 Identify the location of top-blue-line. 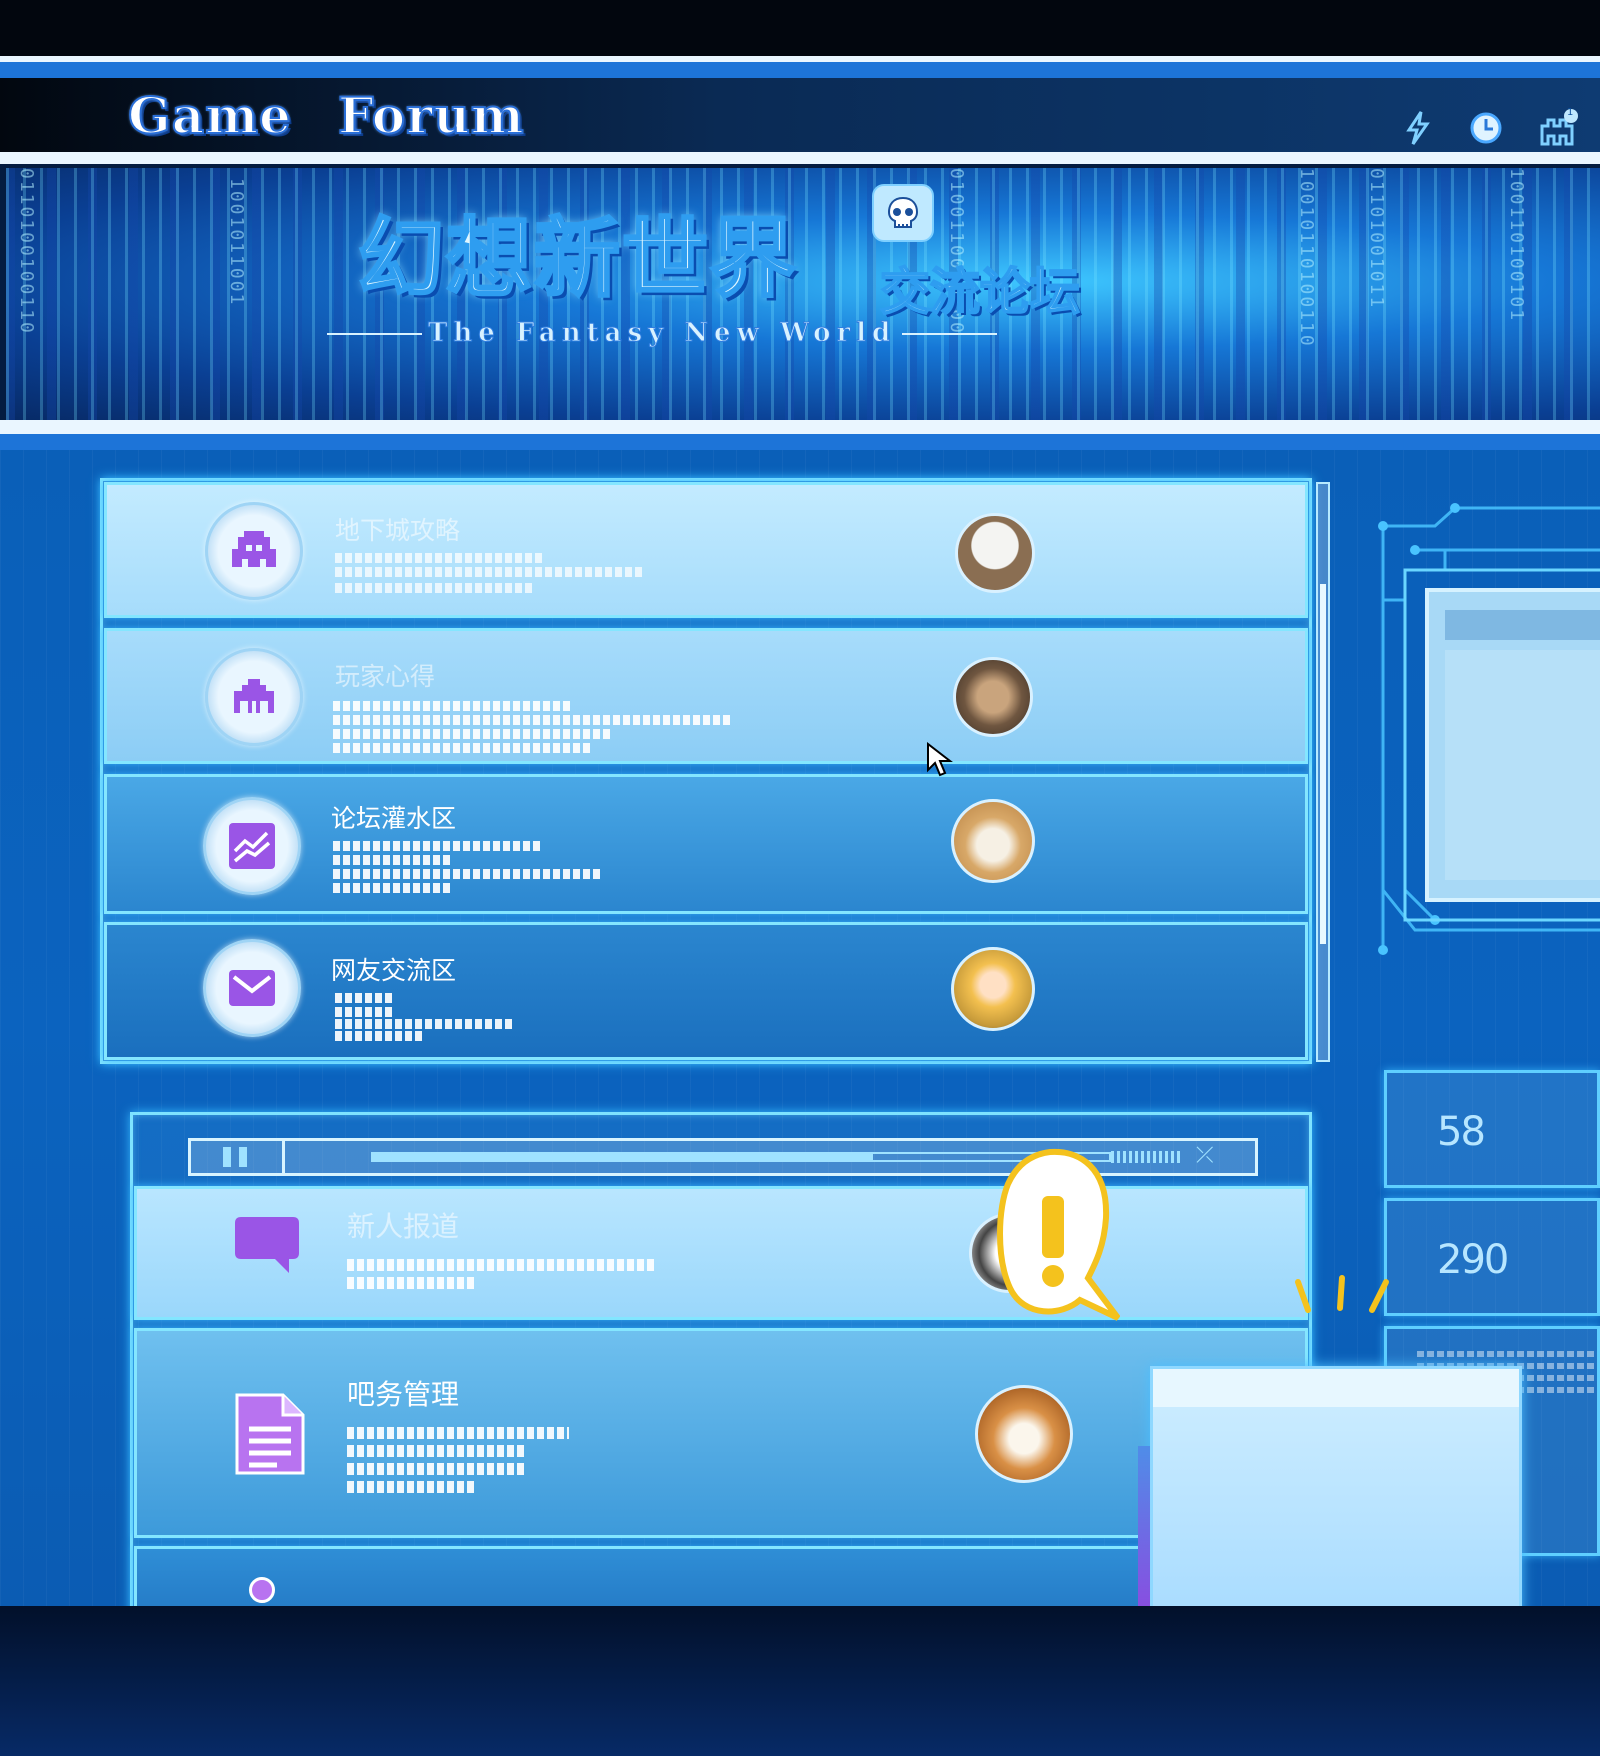
(800, 70).